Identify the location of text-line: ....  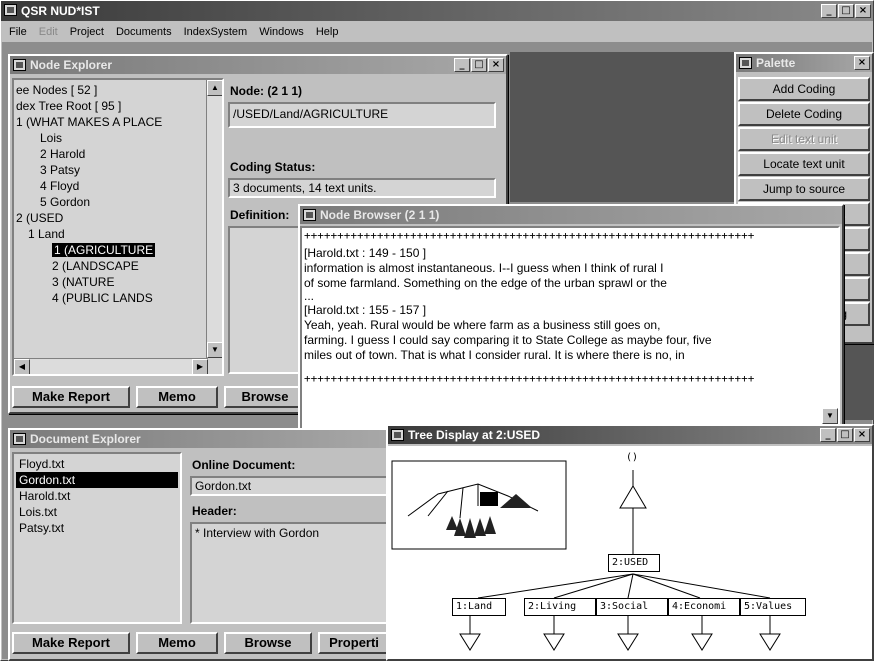
(309, 296).